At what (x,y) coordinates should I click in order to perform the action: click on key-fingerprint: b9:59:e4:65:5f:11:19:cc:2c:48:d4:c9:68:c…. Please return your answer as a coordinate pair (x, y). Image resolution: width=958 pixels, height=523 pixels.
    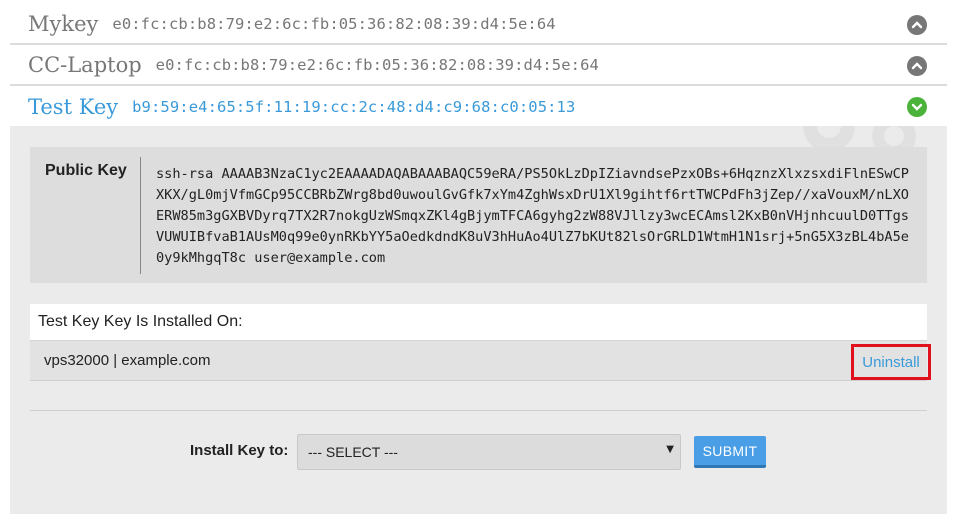
    Looking at the image, I should click on (354, 107).